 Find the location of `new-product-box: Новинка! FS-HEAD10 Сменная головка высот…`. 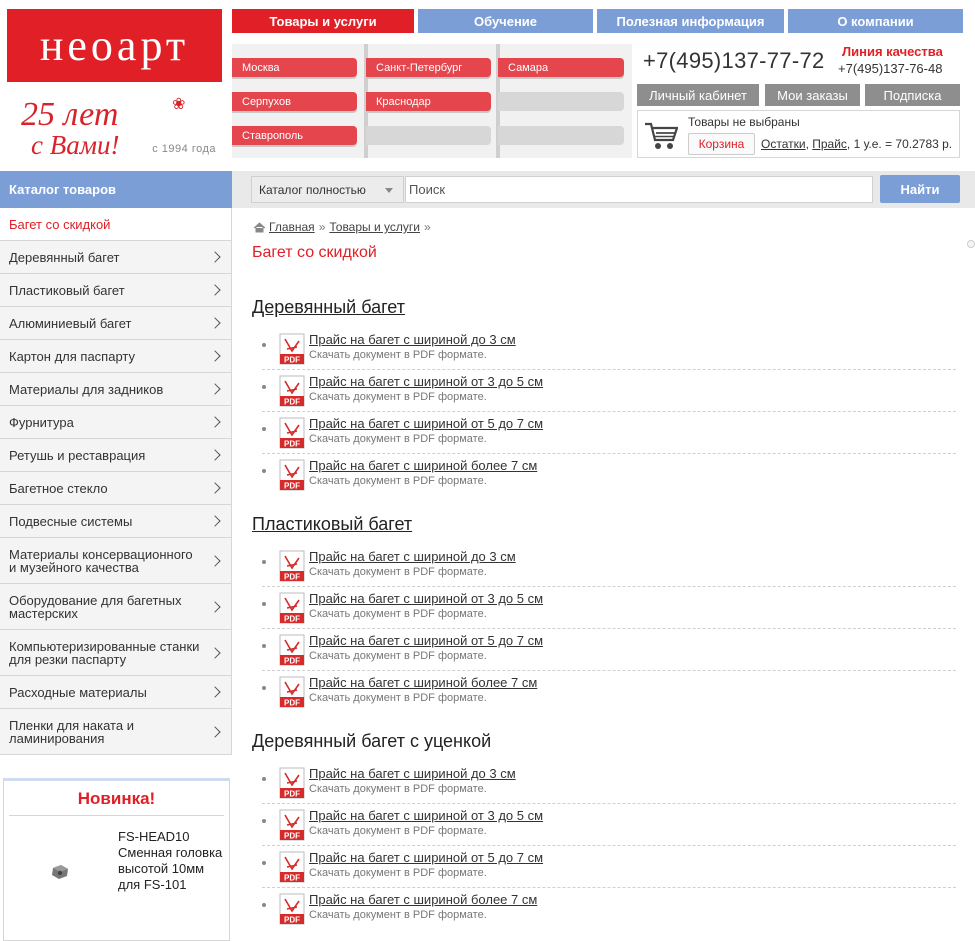

new-product-box: Новинка! FS-HEAD10 Сменная головка высот… is located at coordinates (116, 859).